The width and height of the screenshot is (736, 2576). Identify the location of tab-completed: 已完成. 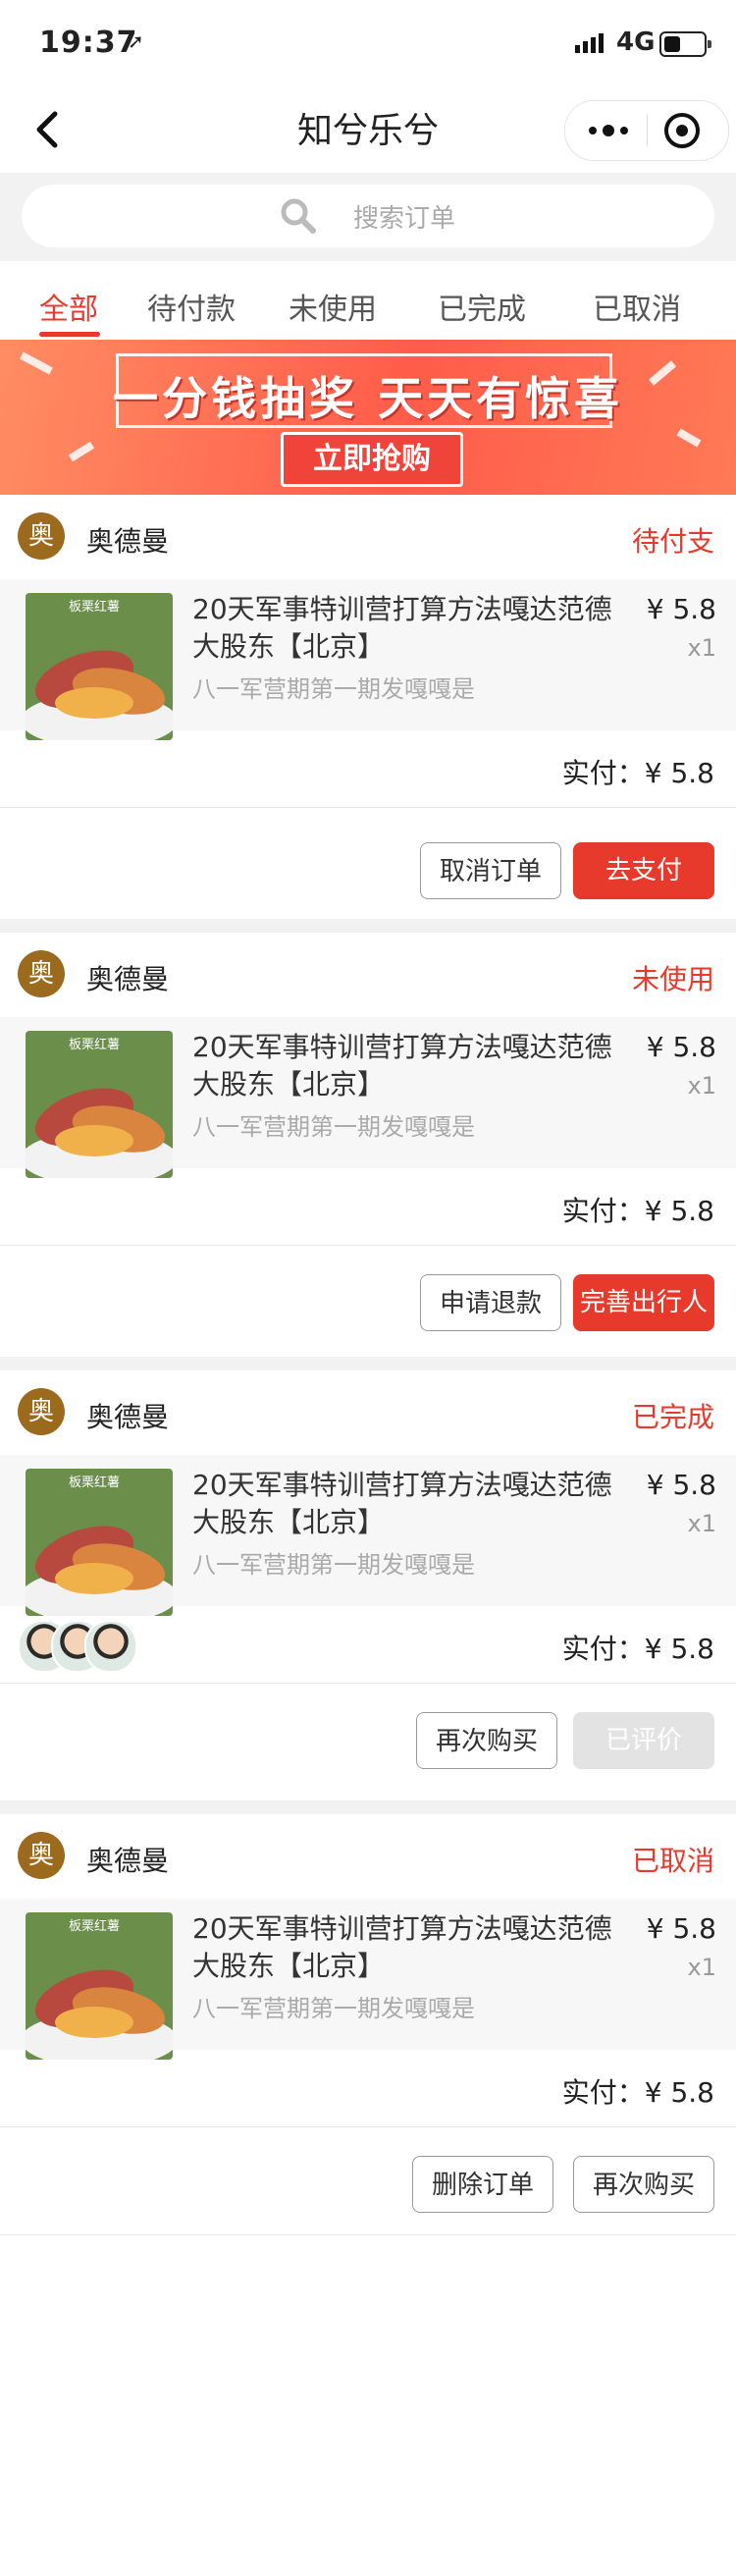
(482, 306).